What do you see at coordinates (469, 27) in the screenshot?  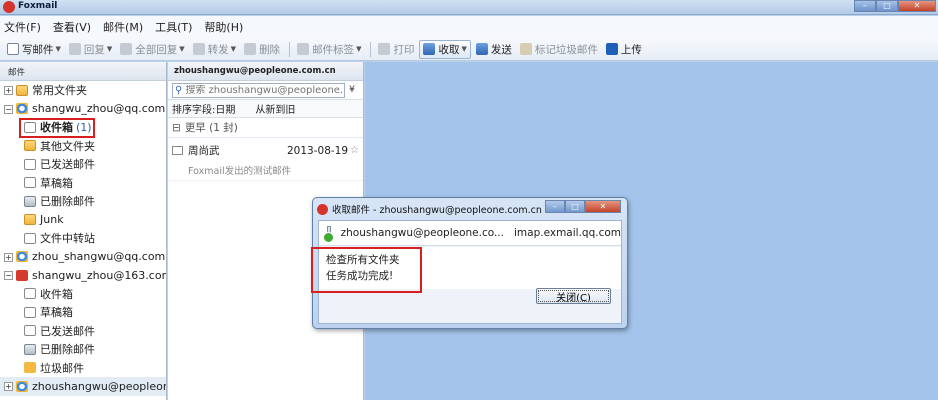 I see `menu-bar: 文件(F) 查看(V) 邮件(M) 工具(T) 帮助(H)` at bounding box center [469, 27].